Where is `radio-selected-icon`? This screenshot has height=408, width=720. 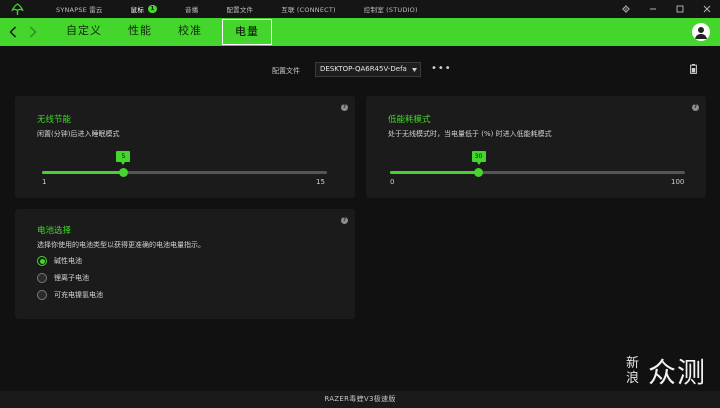 radio-selected-icon is located at coordinates (42, 261).